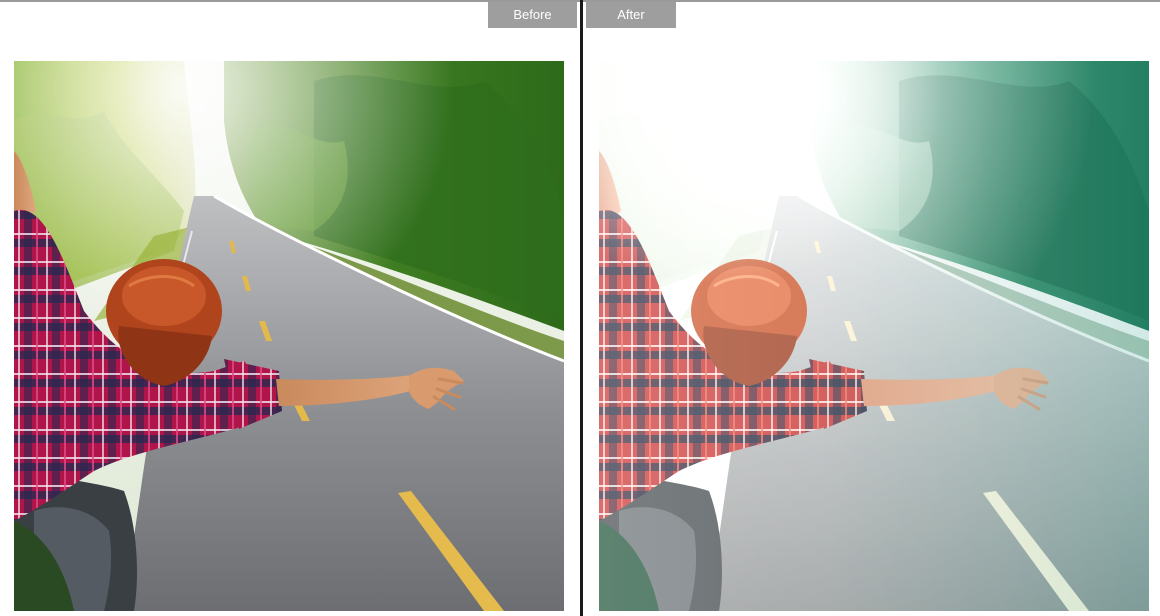 Image resolution: width=1160 pixels, height=616 pixels. What do you see at coordinates (532, 15) in the screenshot?
I see `before-label: Before` at bounding box center [532, 15].